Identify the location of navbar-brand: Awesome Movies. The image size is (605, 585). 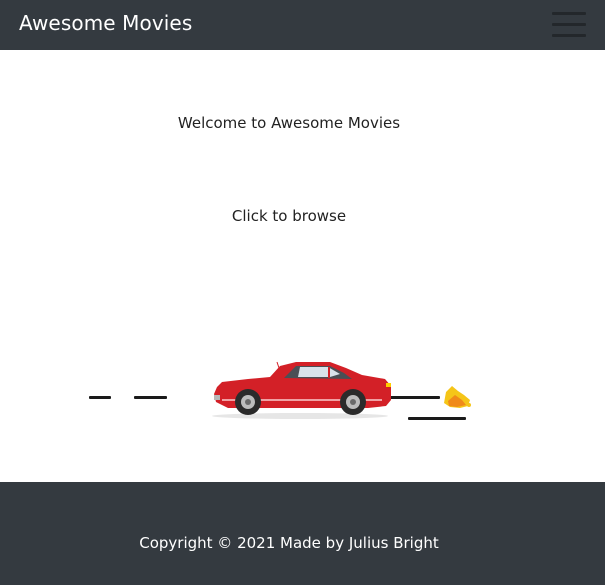
(105, 23).